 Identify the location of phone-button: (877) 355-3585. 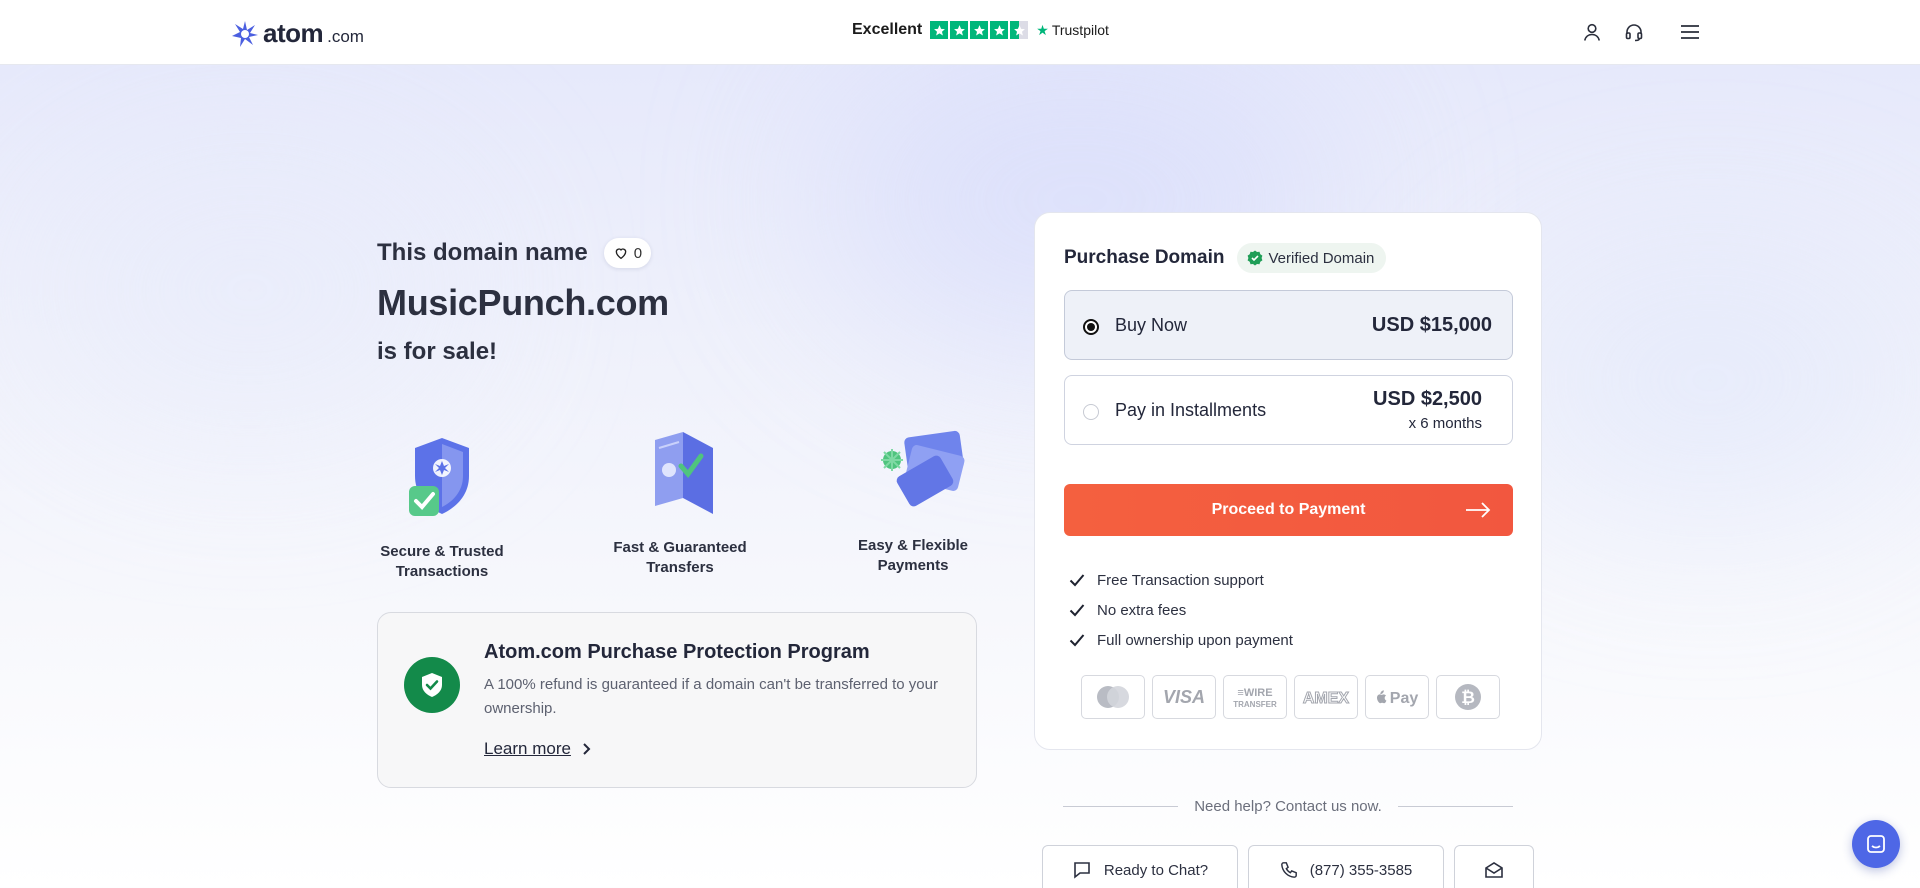
(1346, 866).